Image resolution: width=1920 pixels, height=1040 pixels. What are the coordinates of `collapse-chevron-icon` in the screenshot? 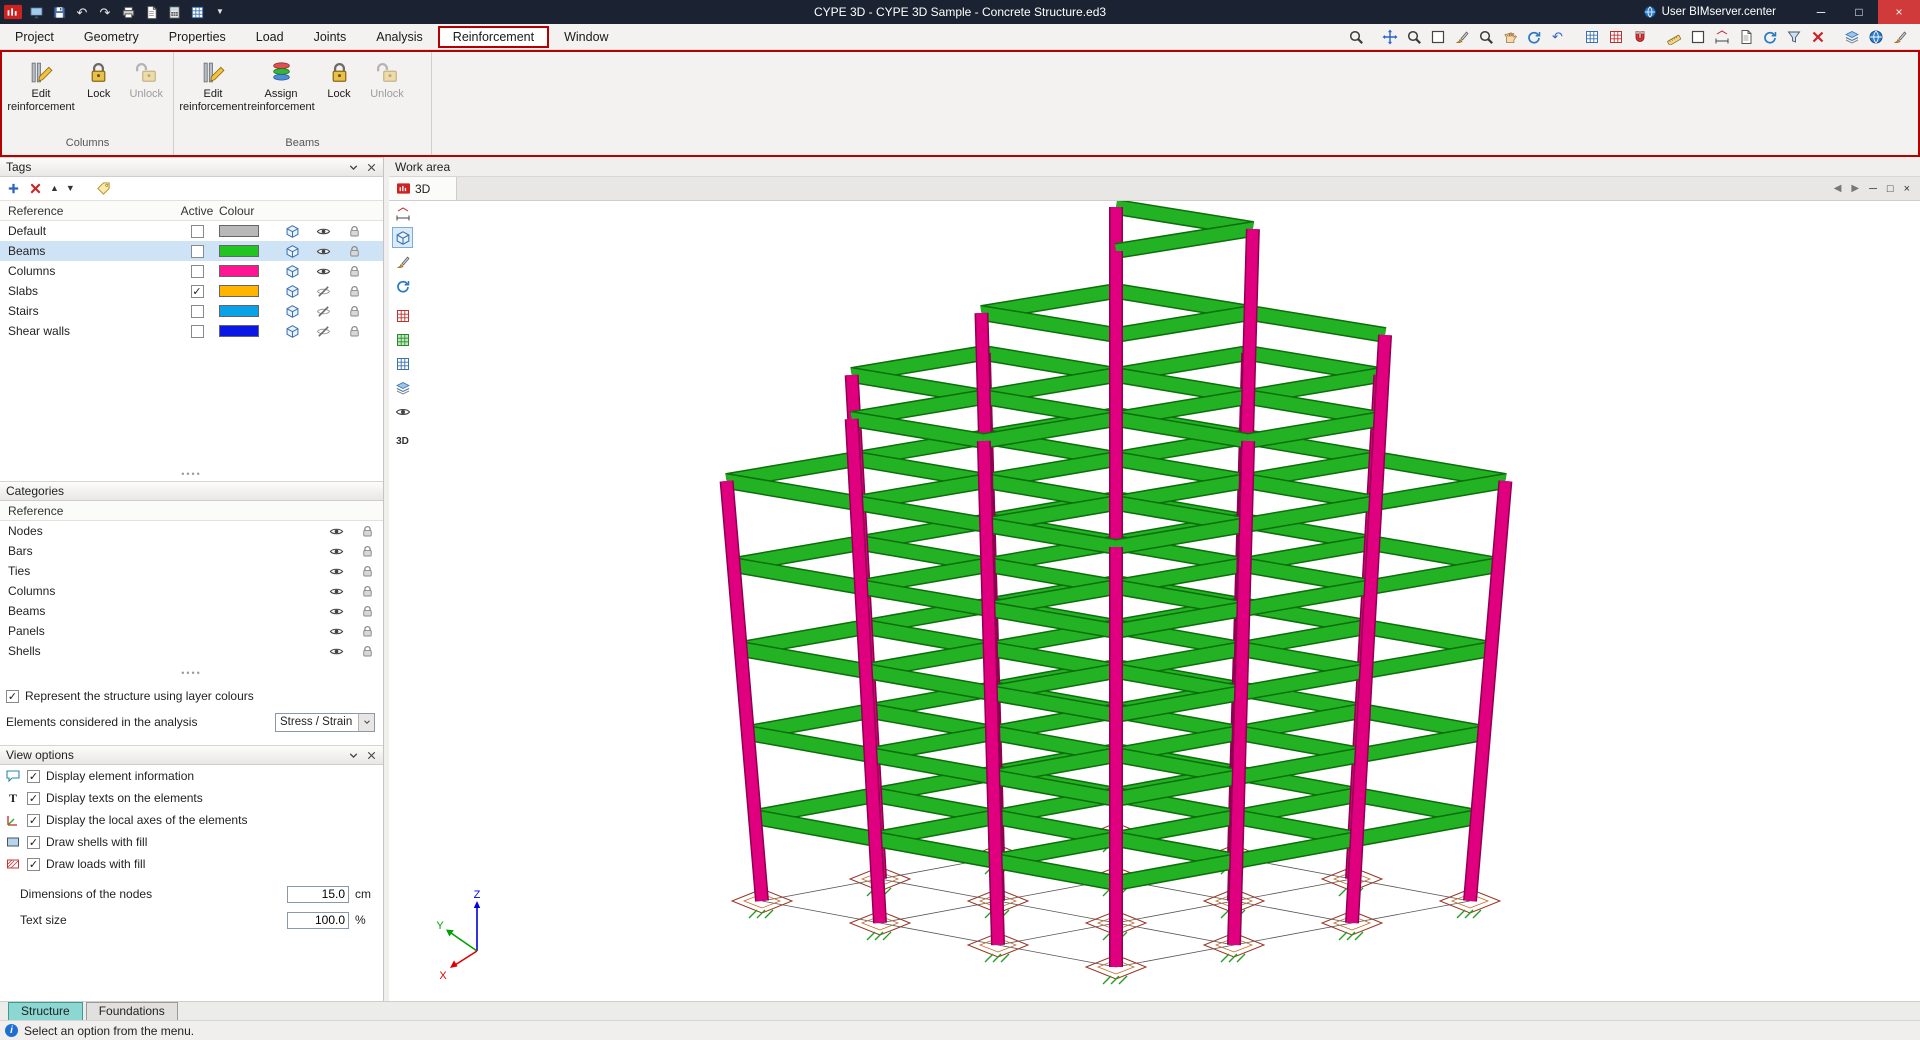 It's located at (353, 167).